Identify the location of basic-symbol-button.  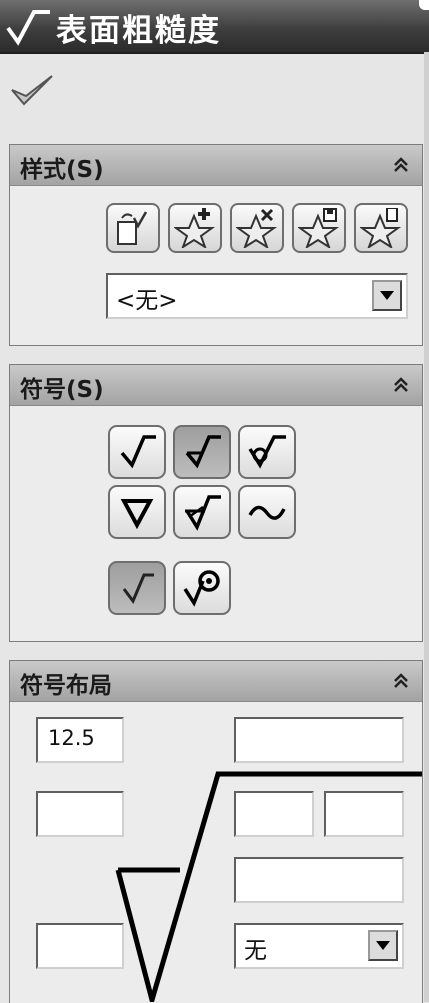
(137, 452).